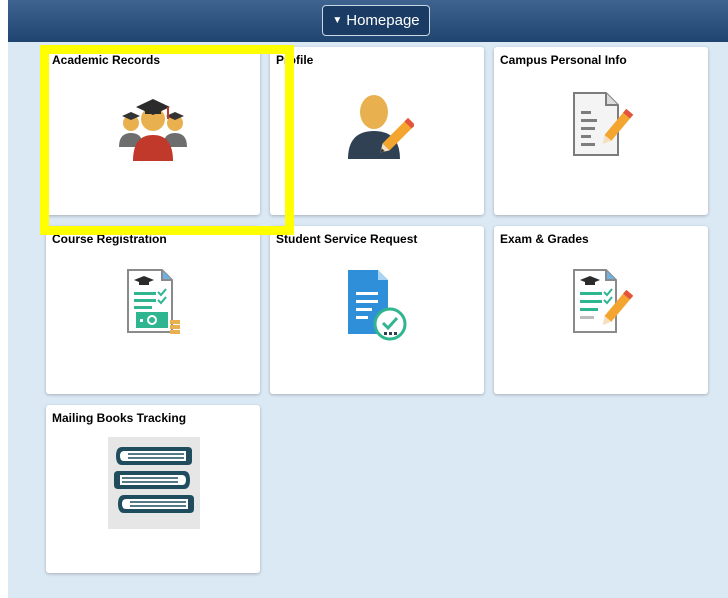  Describe the element at coordinates (153, 301) in the screenshot. I see `registration-payment-icon` at that location.